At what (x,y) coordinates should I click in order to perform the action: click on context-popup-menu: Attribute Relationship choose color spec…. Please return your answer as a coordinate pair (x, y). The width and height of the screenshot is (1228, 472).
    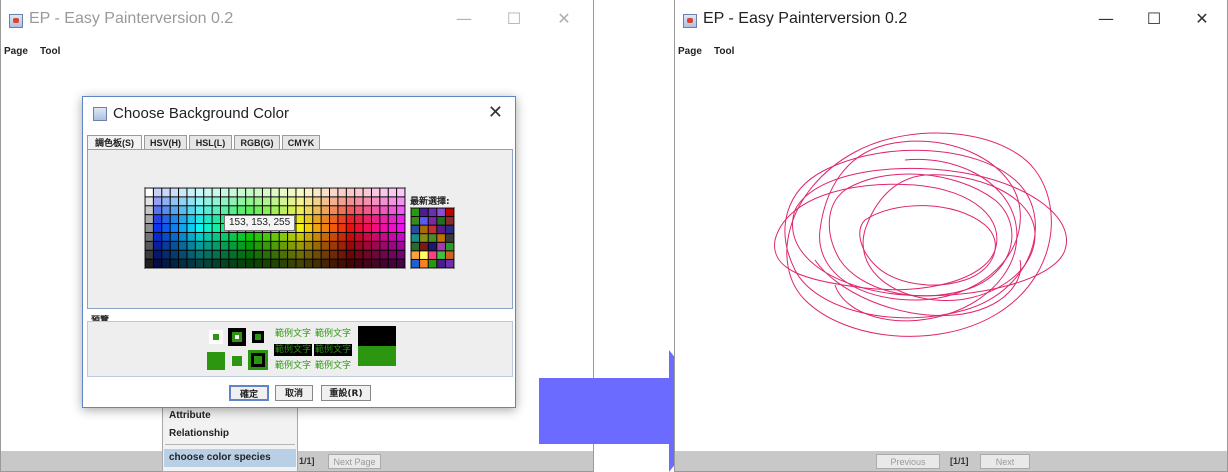
    Looking at the image, I should click on (230, 439).